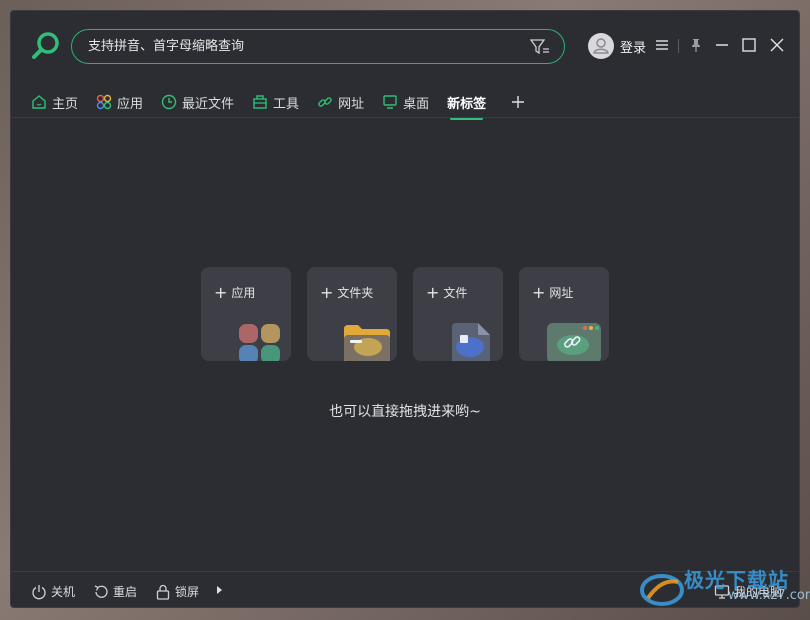  Describe the element at coordinates (286, 104) in the screenshot. I see `tab-label: 工具` at that location.